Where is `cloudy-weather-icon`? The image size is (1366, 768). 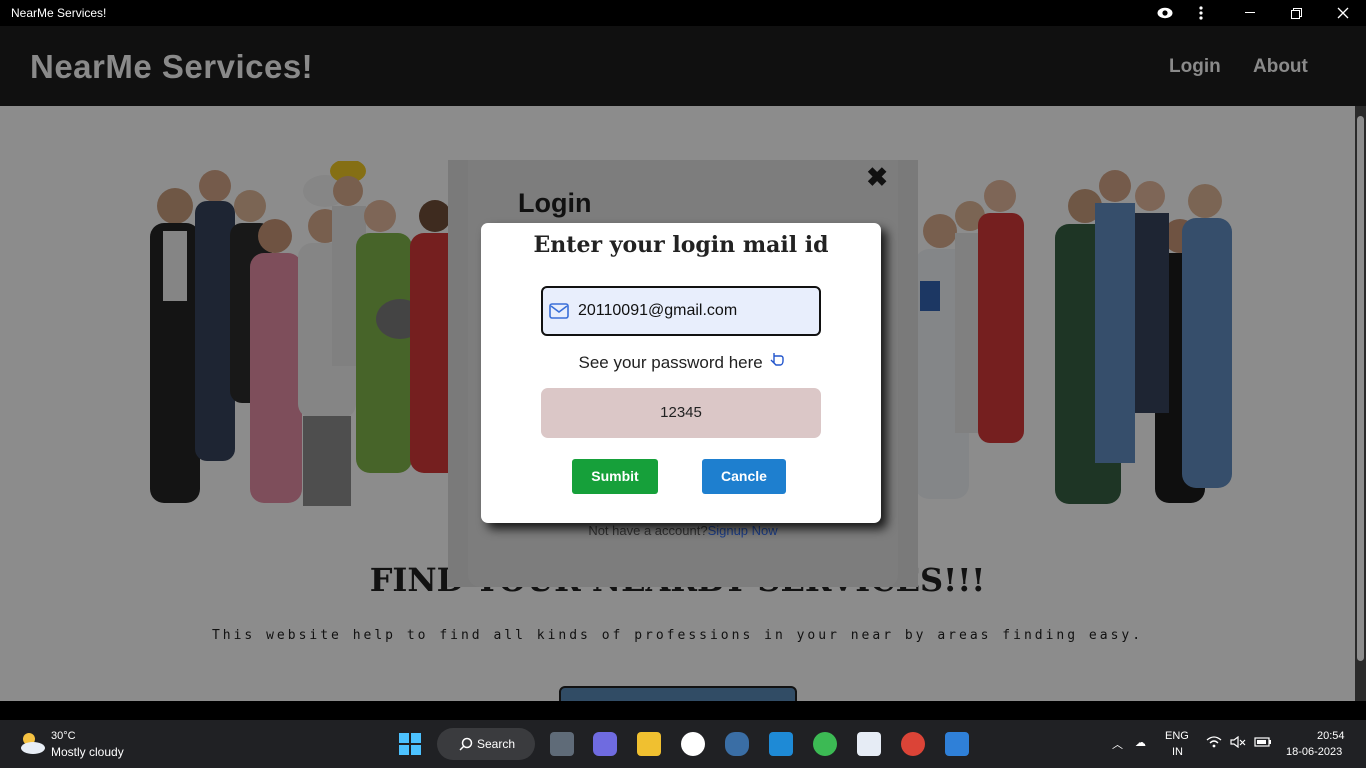
cloudy-weather-icon is located at coordinates (33, 743).